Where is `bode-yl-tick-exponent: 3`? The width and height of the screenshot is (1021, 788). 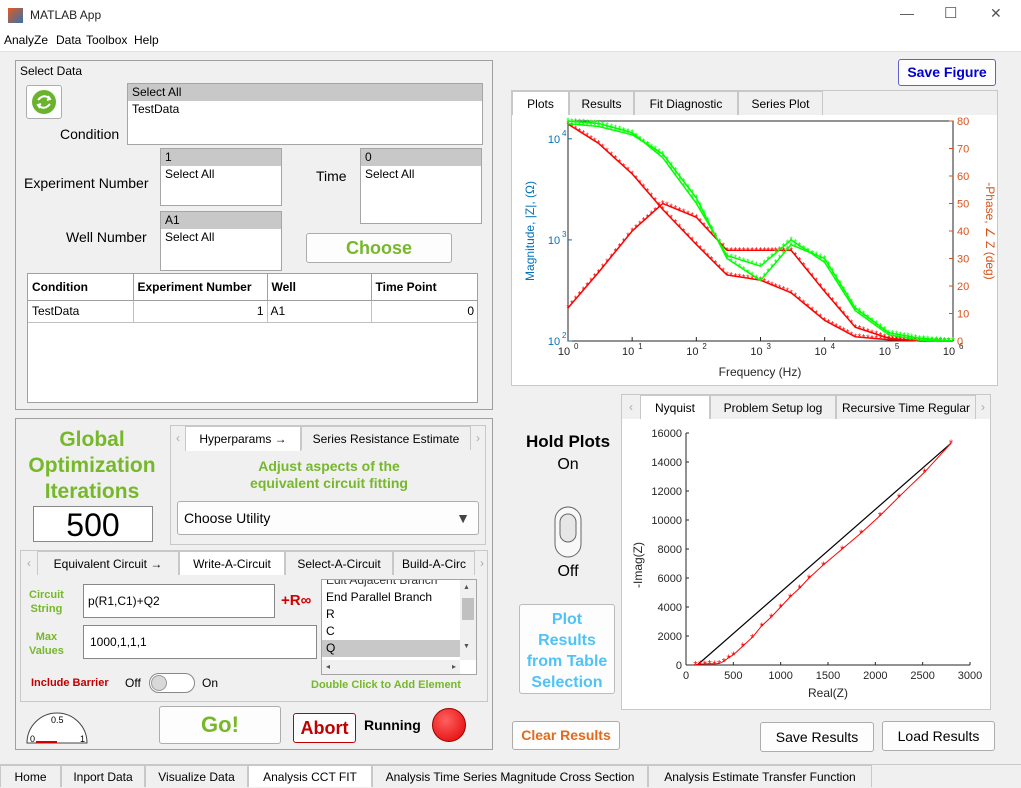
bode-yl-tick-exponent: 3 is located at coordinates (564, 234).